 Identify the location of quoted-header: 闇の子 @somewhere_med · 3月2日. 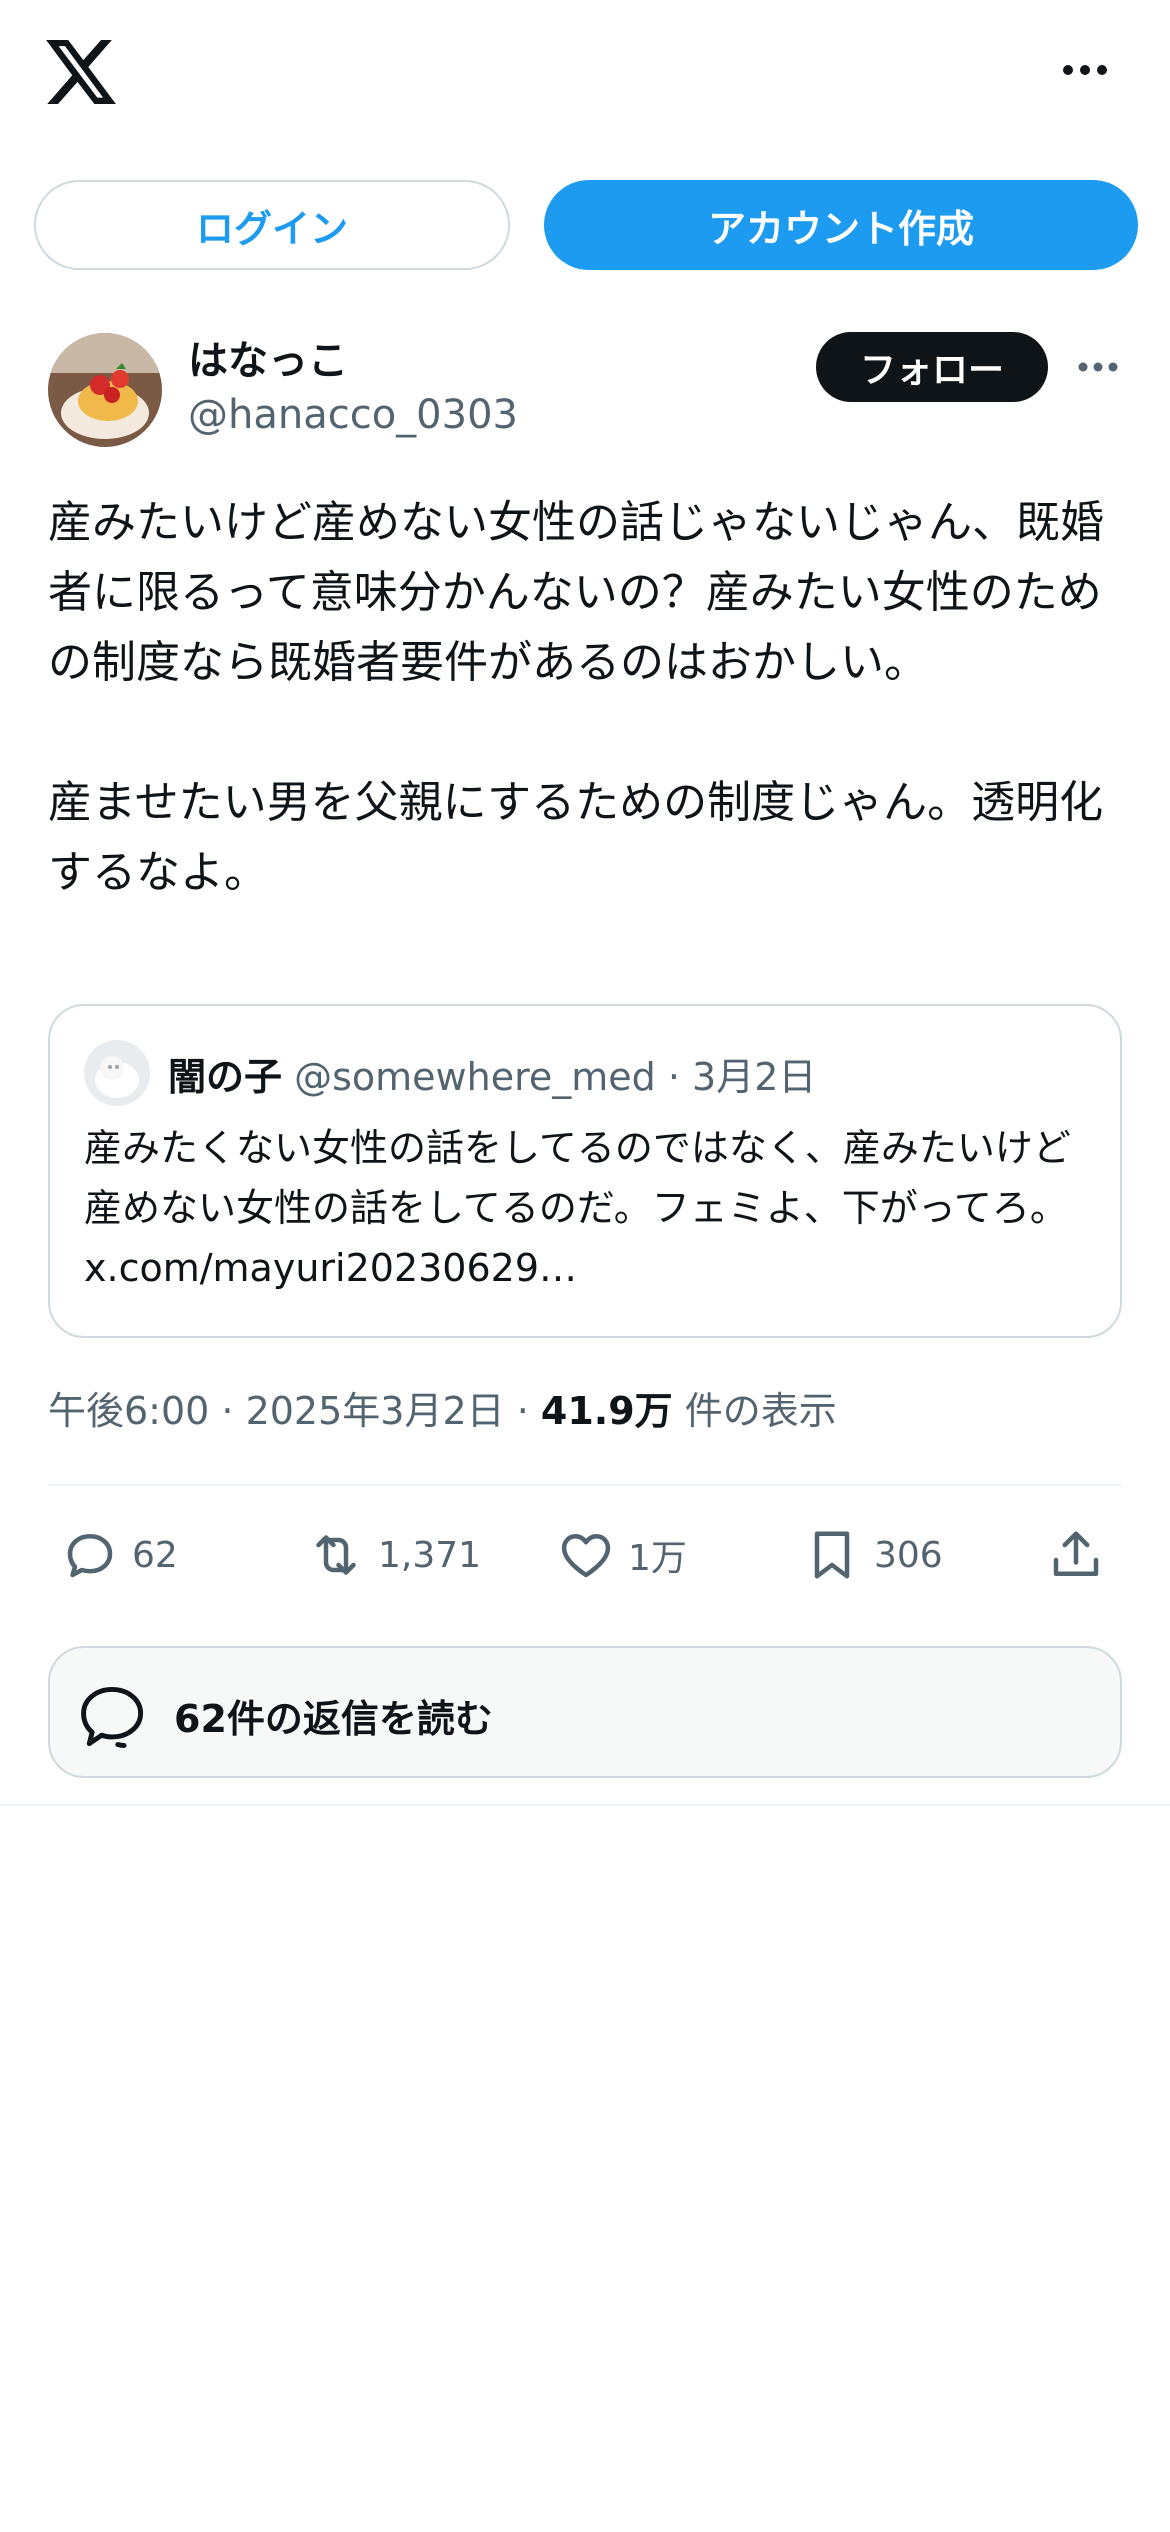
(492, 1073).